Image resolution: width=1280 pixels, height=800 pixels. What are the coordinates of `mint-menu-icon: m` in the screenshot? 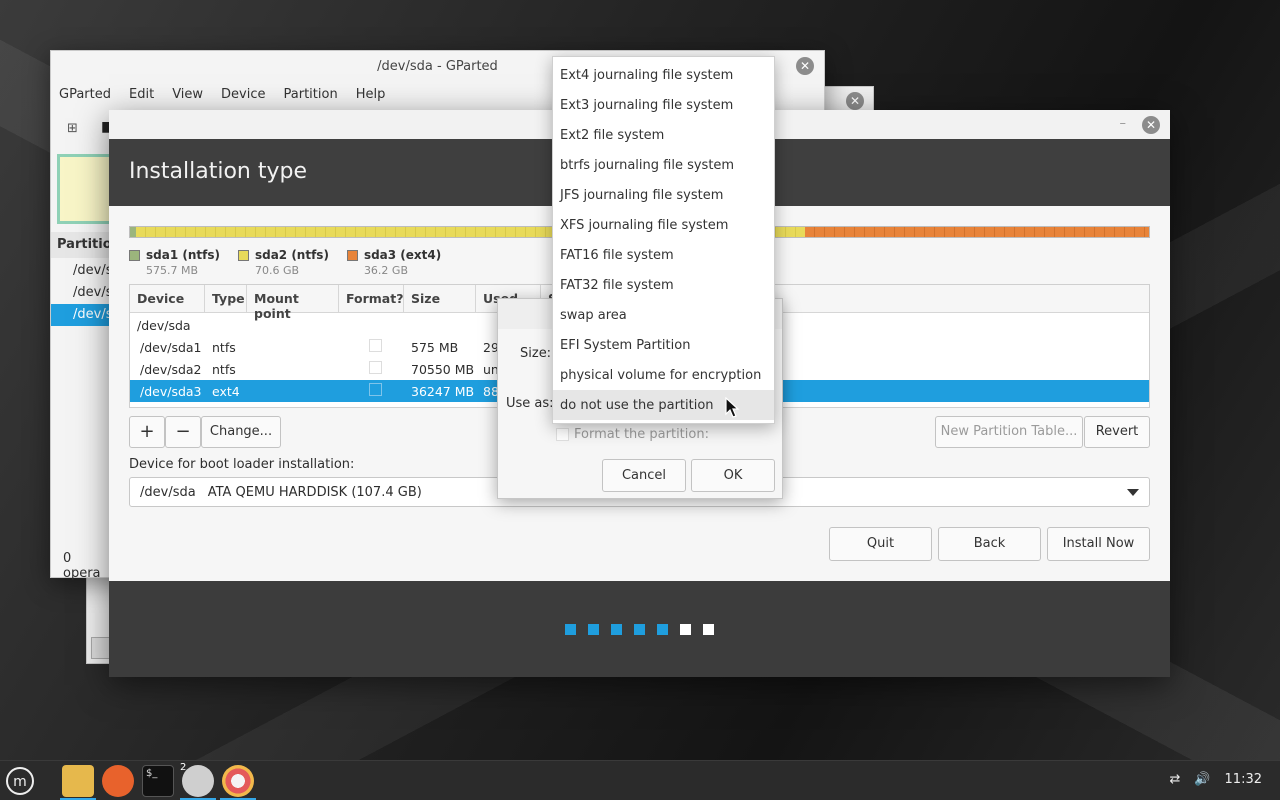 It's located at (20, 781).